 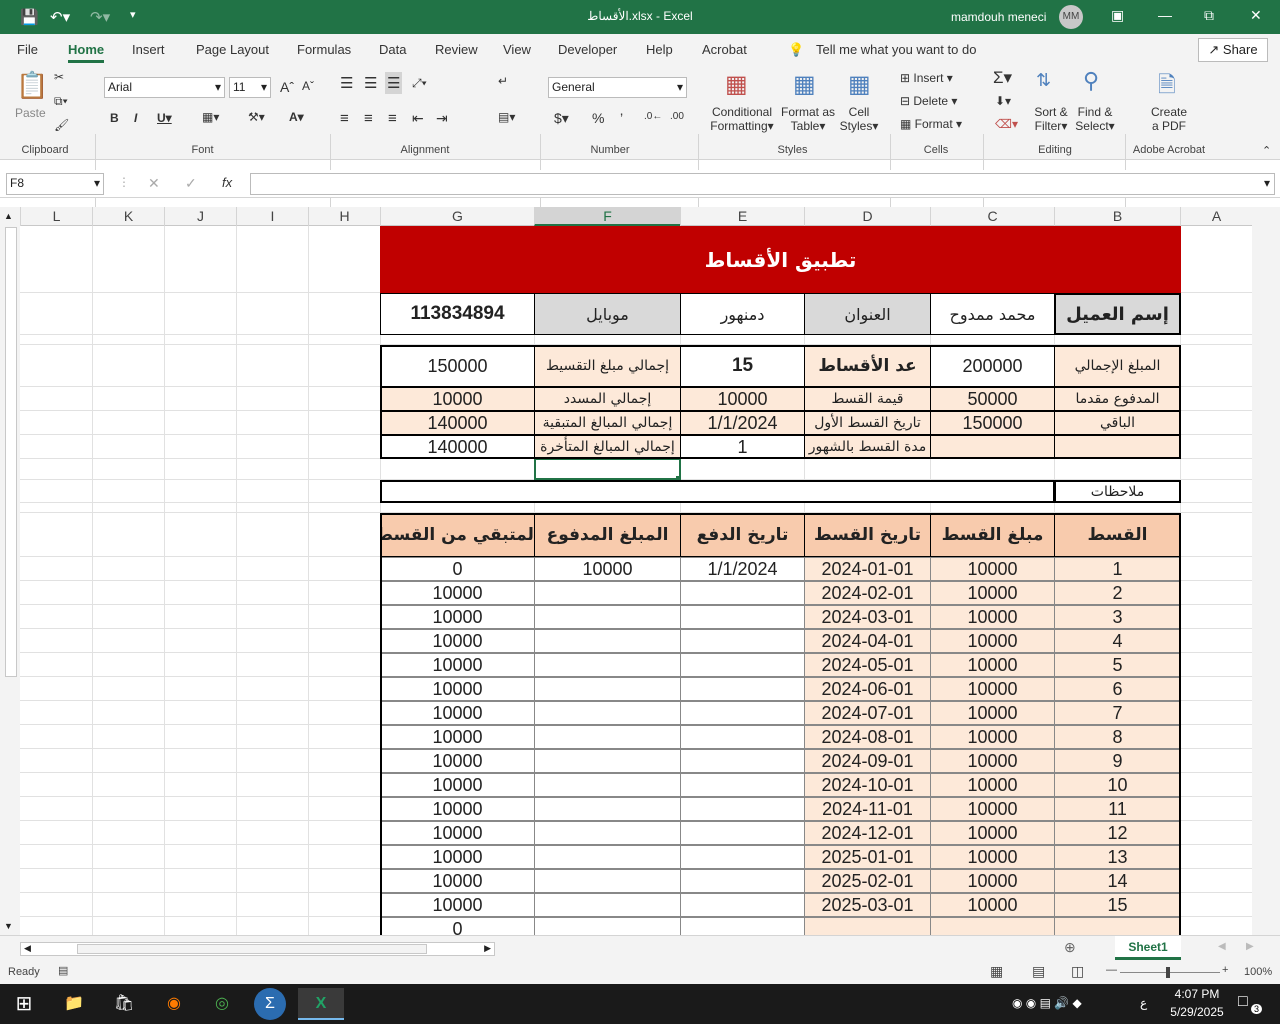 I want to click on table-cell: 0, so click(x=457, y=926).